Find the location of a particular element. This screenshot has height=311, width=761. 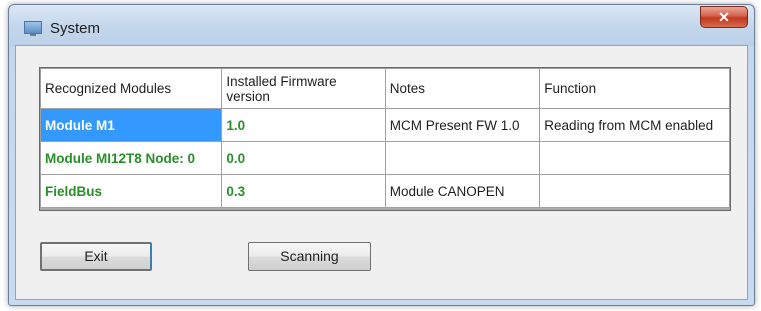

column-header-recognized-modules: Recognized Modules is located at coordinates (131, 88).